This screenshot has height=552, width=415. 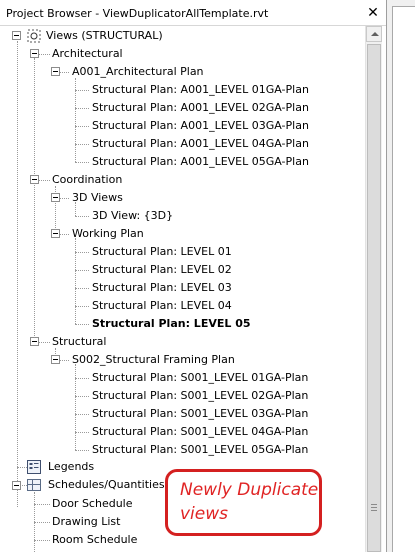 I want to click on tree-node-legends: Legends, so click(x=71, y=467).